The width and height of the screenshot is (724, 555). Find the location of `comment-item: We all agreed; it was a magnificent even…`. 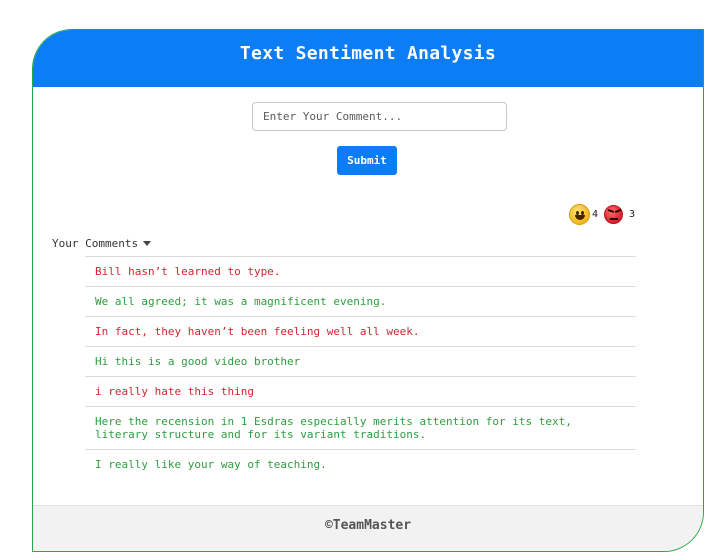

comment-item: We all agreed; it was a magnificent even… is located at coordinates (360, 301).